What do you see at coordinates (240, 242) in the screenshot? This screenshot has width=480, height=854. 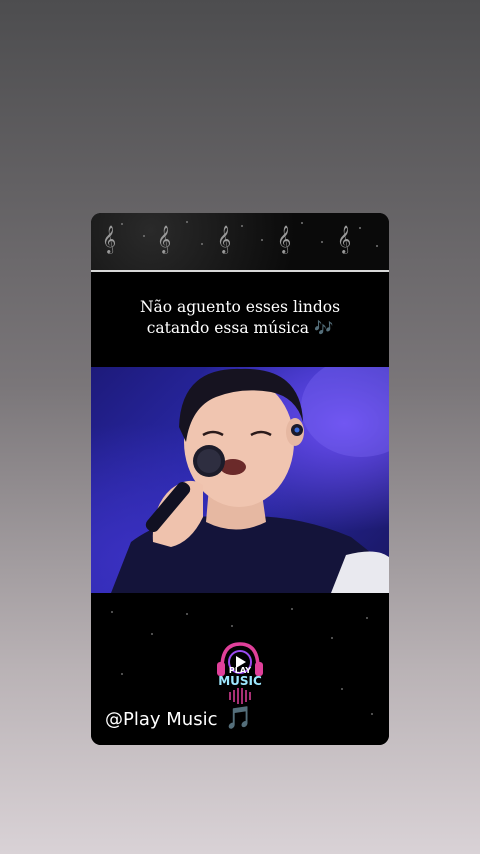 I see `music-staff-banner: 𝄞 𝄞 𝄞 𝄞 𝄞` at bounding box center [240, 242].